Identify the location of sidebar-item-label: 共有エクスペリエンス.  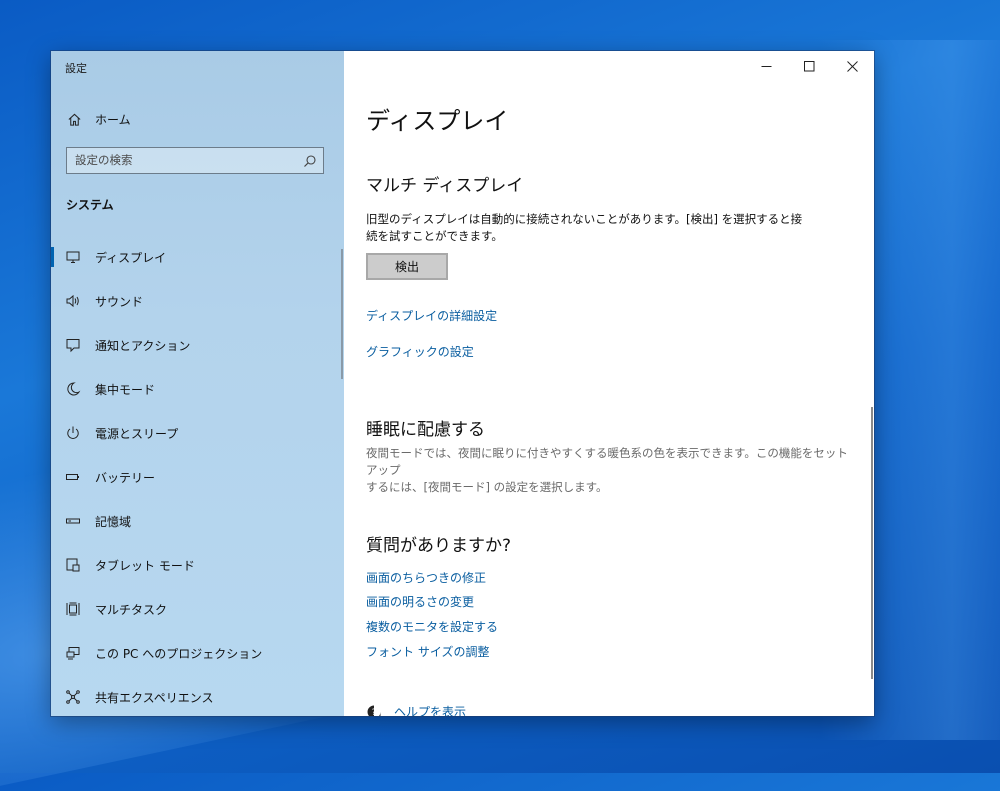
(154, 697).